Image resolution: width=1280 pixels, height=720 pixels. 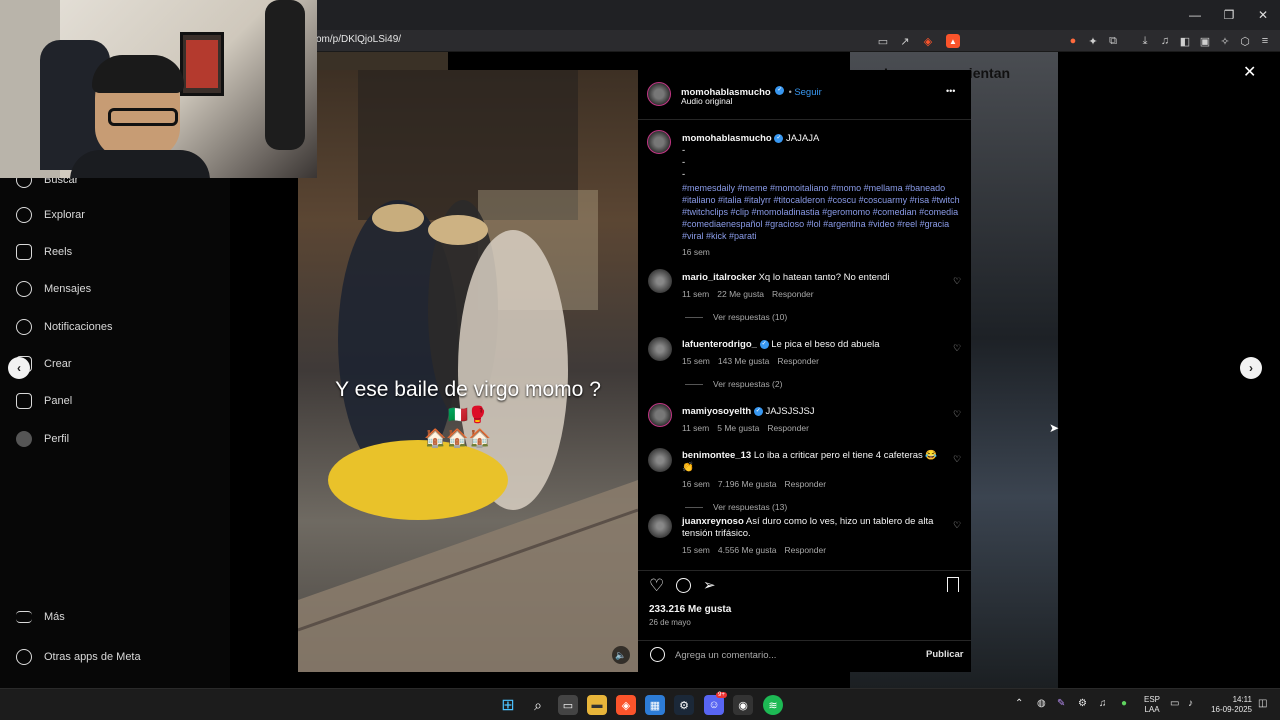 What do you see at coordinates (1262, 703) in the screenshot?
I see `notifications-icon: ◫` at bounding box center [1262, 703].